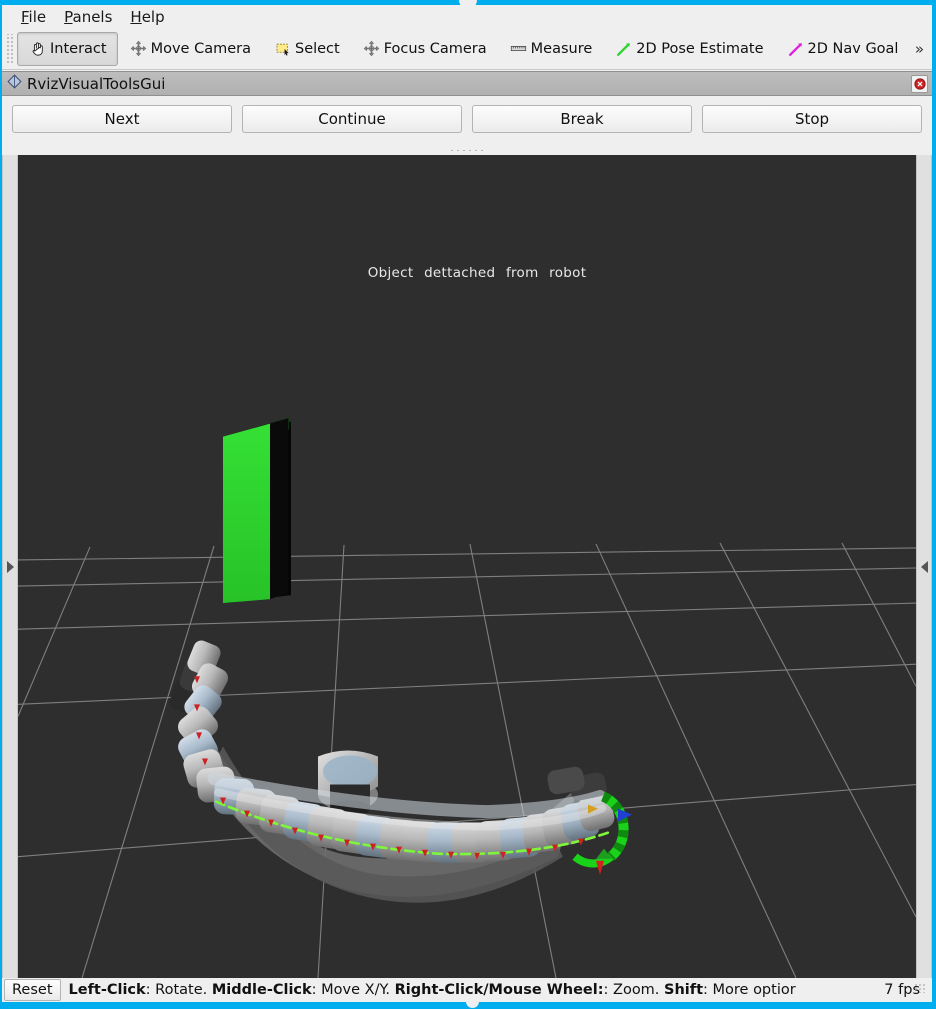 Image resolution: width=936 pixels, height=1009 pixels. I want to click on close-circle-icon, so click(919, 84).